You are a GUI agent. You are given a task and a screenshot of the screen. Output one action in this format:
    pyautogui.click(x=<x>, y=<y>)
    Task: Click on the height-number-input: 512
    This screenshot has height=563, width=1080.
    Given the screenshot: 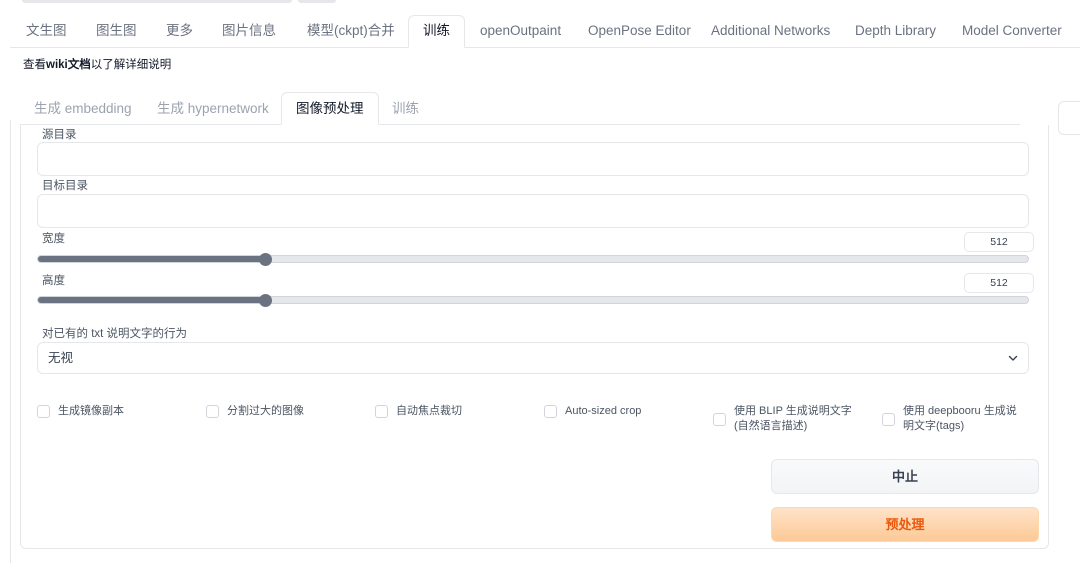 What is the action you would take?
    pyautogui.click(x=999, y=283)
    